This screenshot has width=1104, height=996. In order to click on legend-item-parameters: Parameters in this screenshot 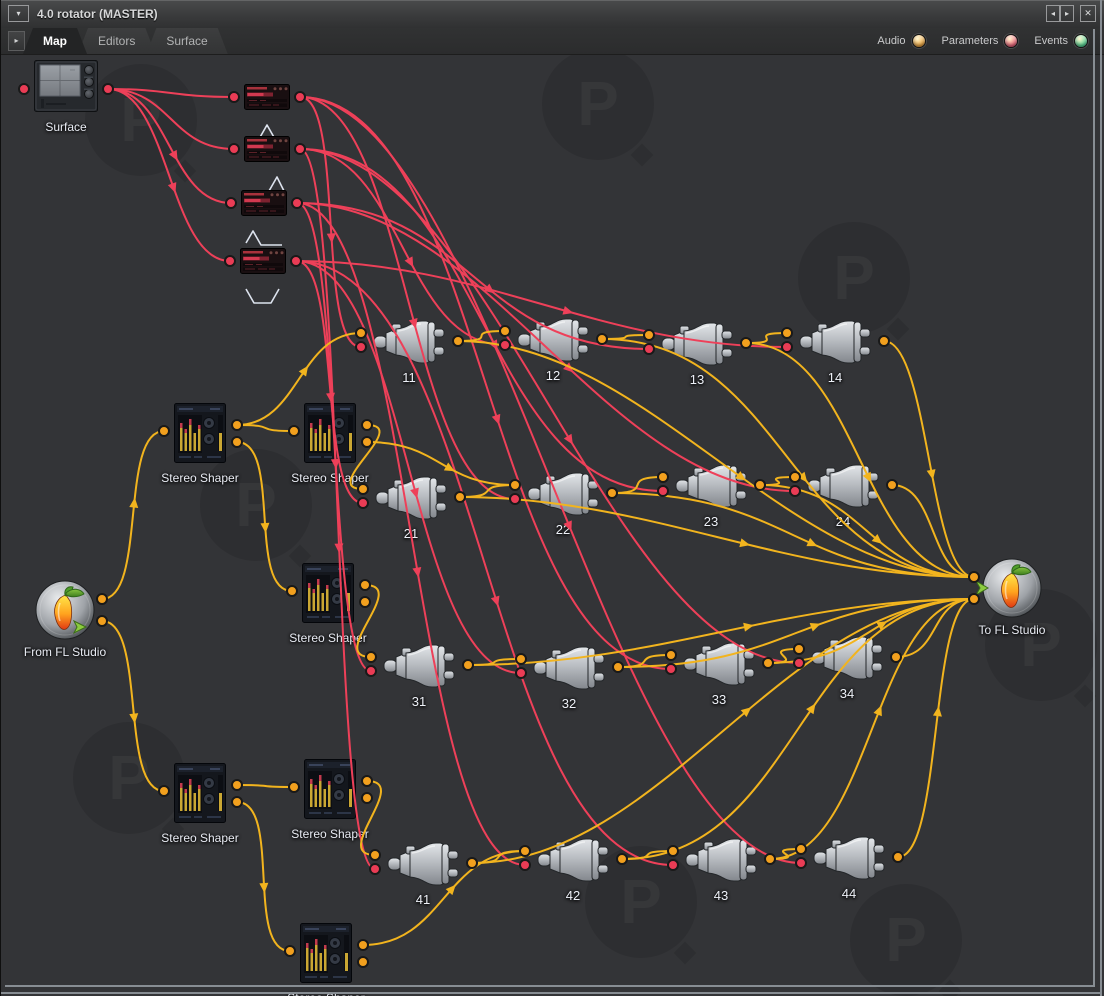, I will do `click(980, 41)`.